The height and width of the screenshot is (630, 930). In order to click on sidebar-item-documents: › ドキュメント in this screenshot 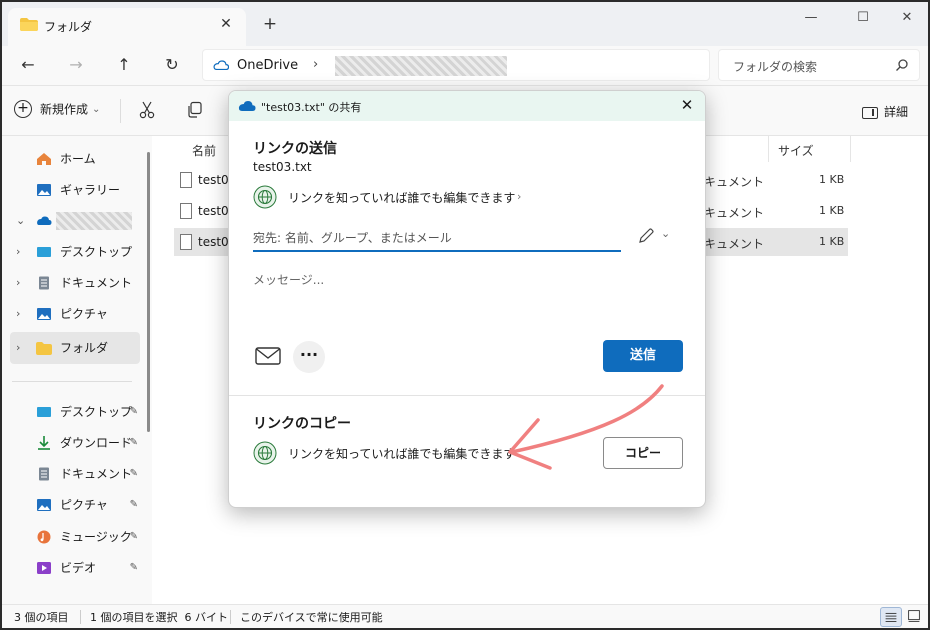, I will do `click(75, 283)`.